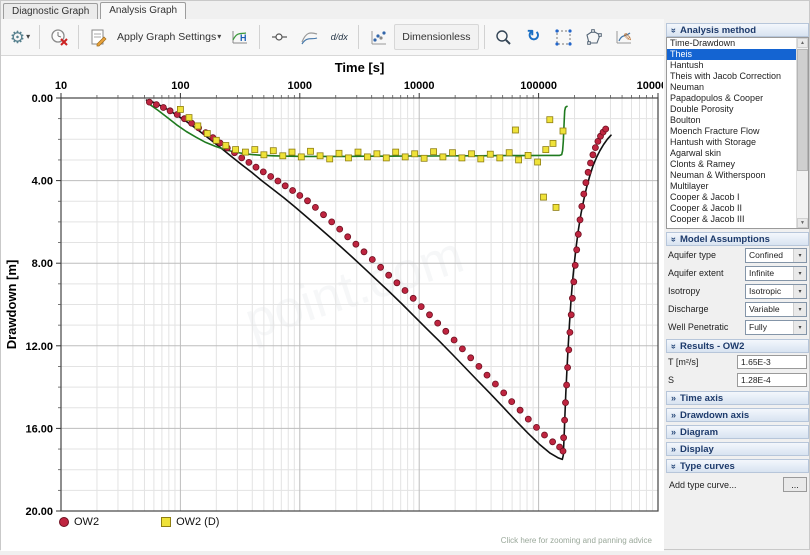 Image resolution: width=810 pixels, height=555 pixels. I want to click on method-item: Clonts & Ramey, so click(732, 164).